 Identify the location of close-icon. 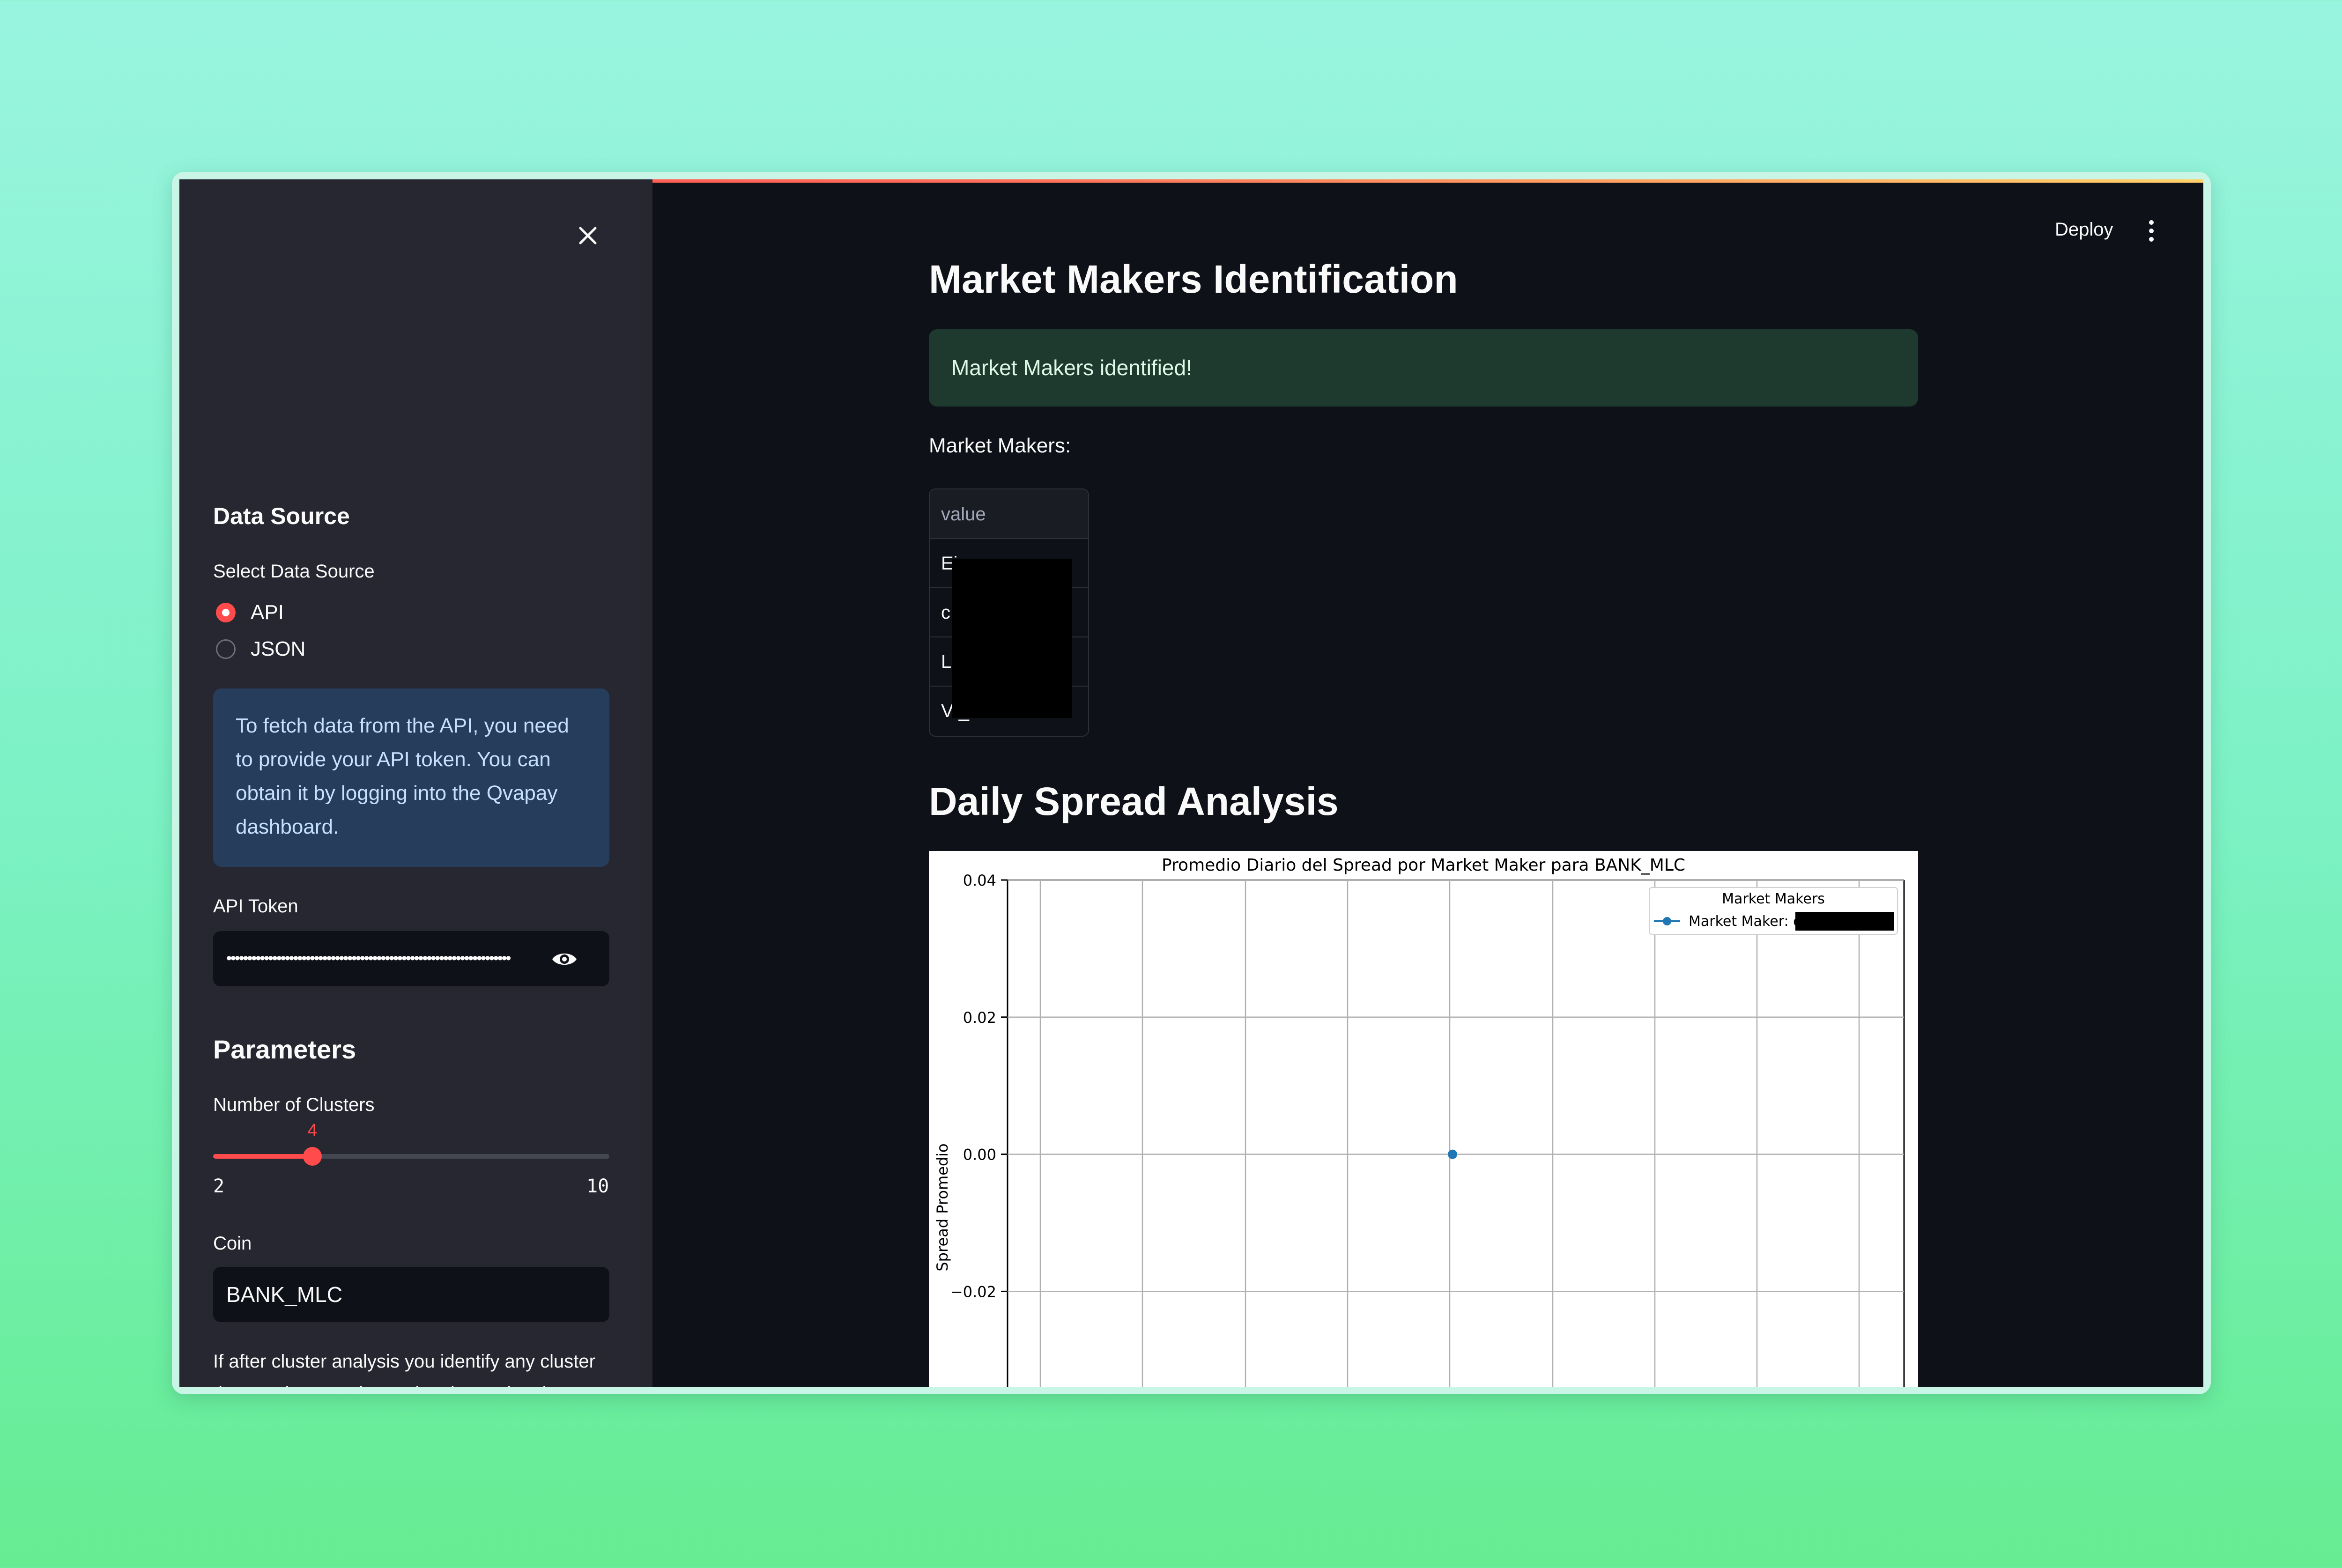
(588, 236).